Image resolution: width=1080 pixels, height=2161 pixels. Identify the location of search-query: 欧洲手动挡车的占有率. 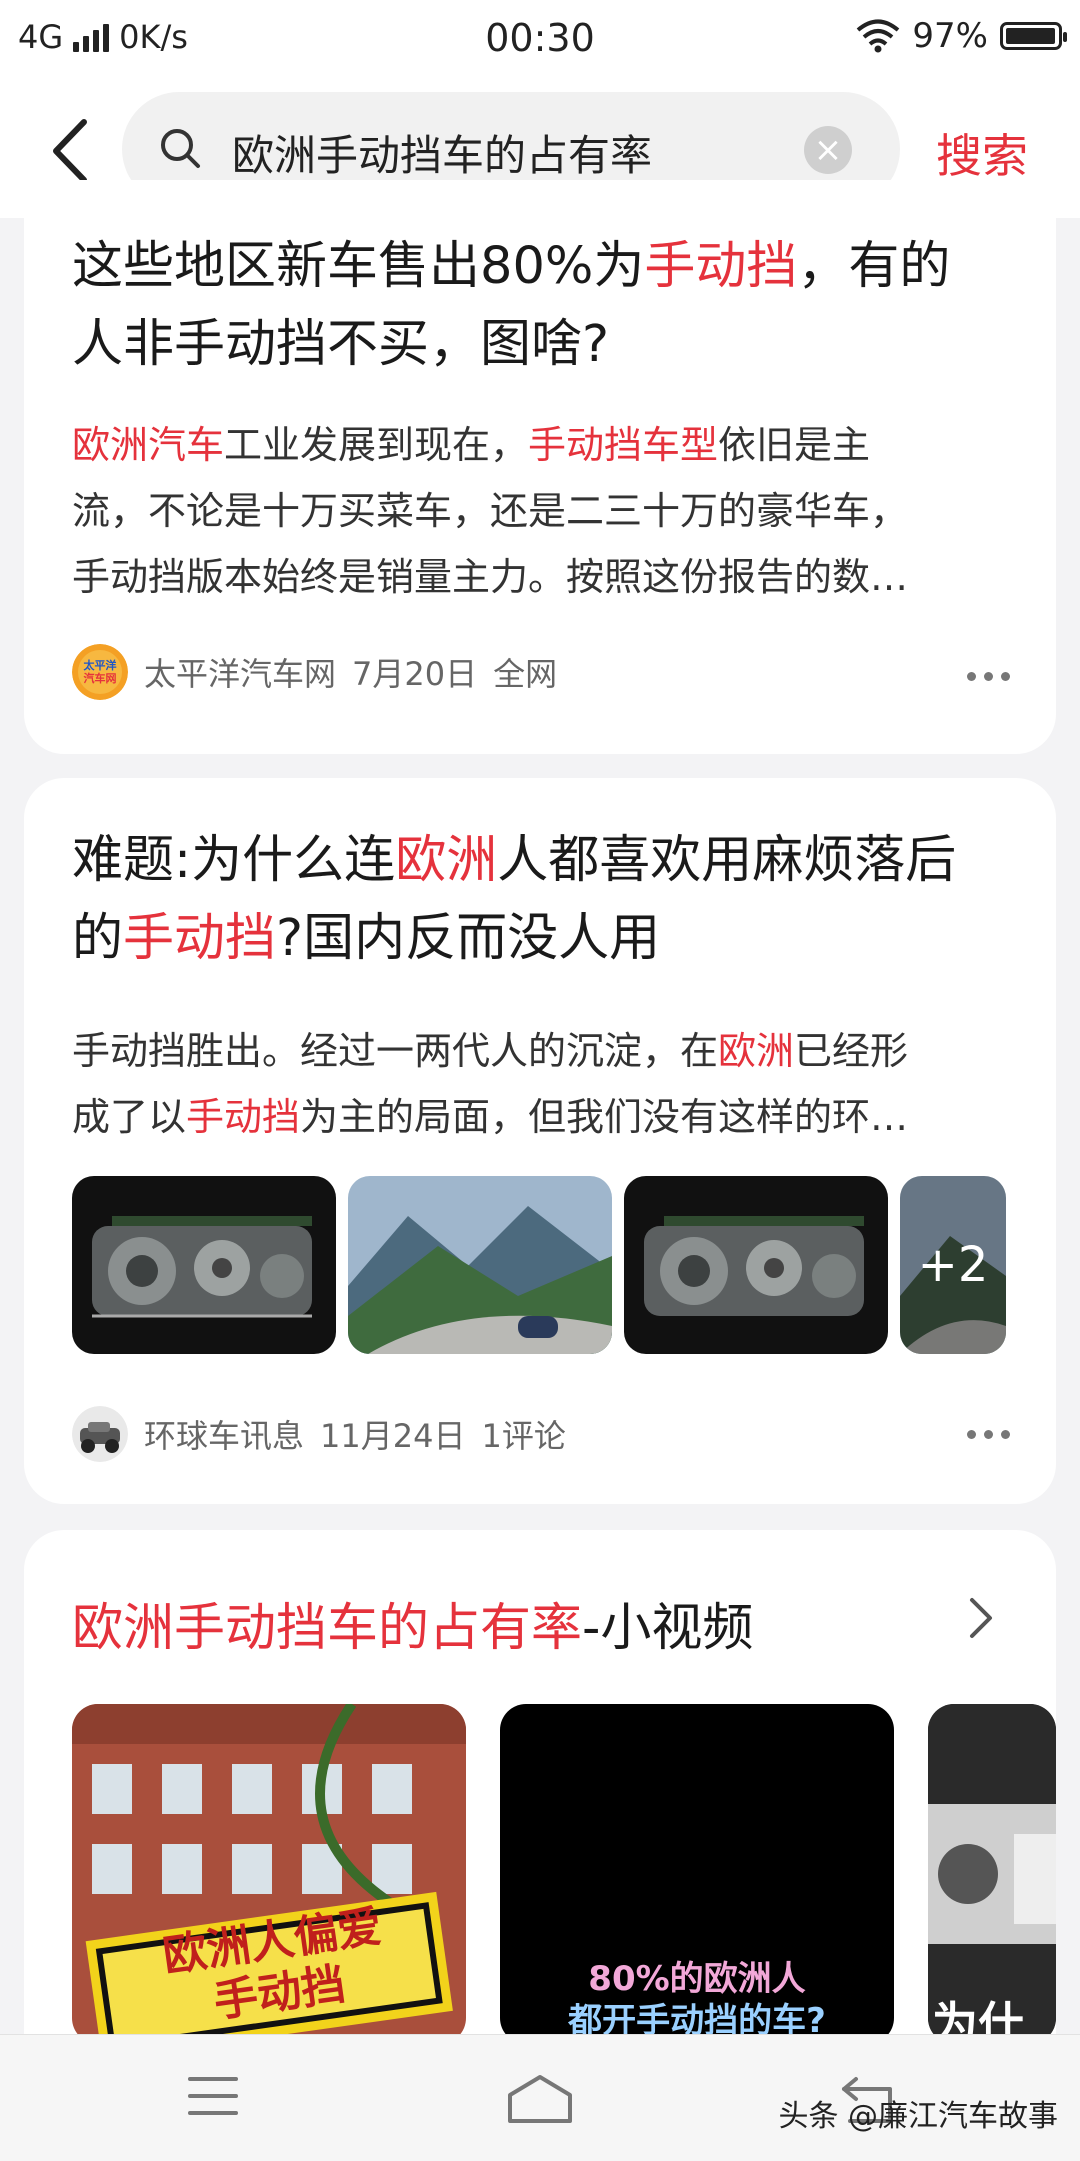
(442, 152).